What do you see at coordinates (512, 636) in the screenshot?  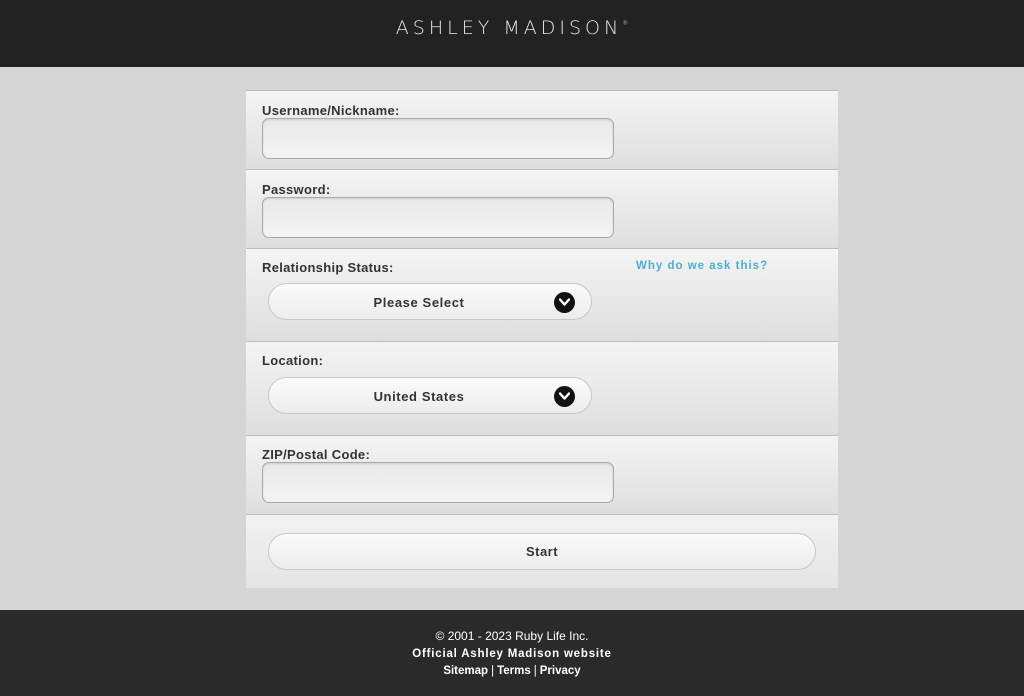 I see `copyright-text: © 2001 - 2023 Ruby Life Inc.` at bounding box center [512, 636].